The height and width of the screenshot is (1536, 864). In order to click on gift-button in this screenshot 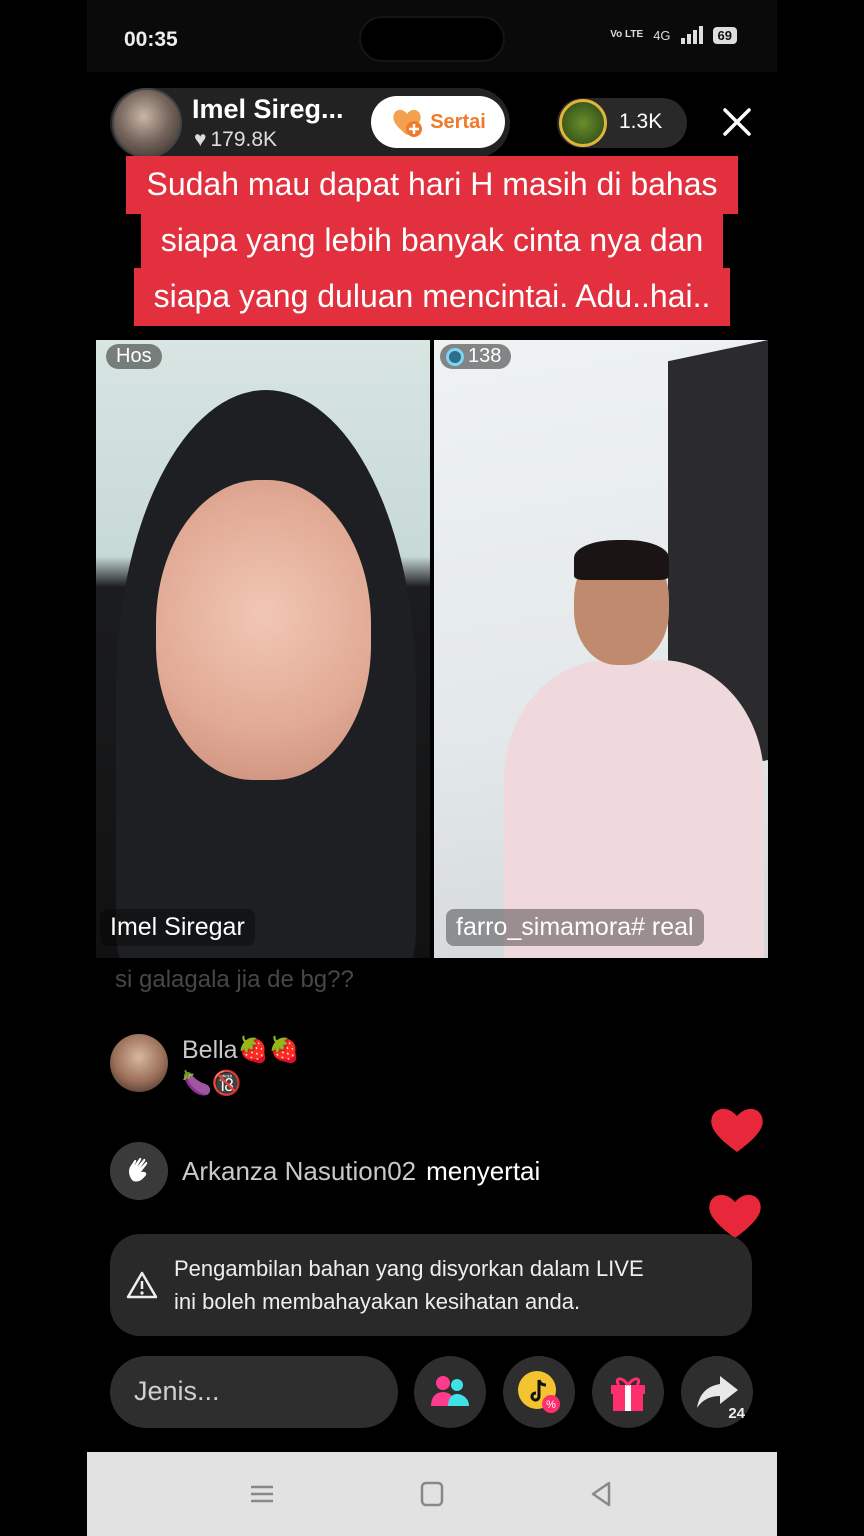, I will do `click(628, 1392)`.